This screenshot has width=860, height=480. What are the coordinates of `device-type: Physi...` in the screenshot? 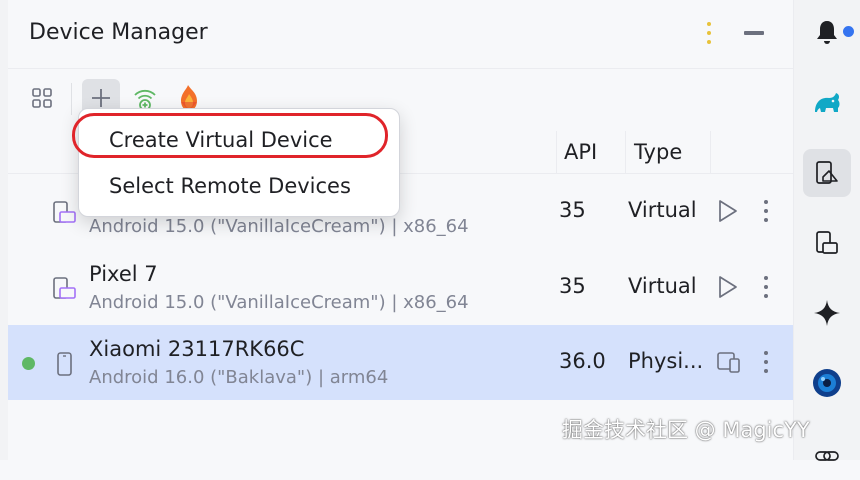 It's located at (666, 361).